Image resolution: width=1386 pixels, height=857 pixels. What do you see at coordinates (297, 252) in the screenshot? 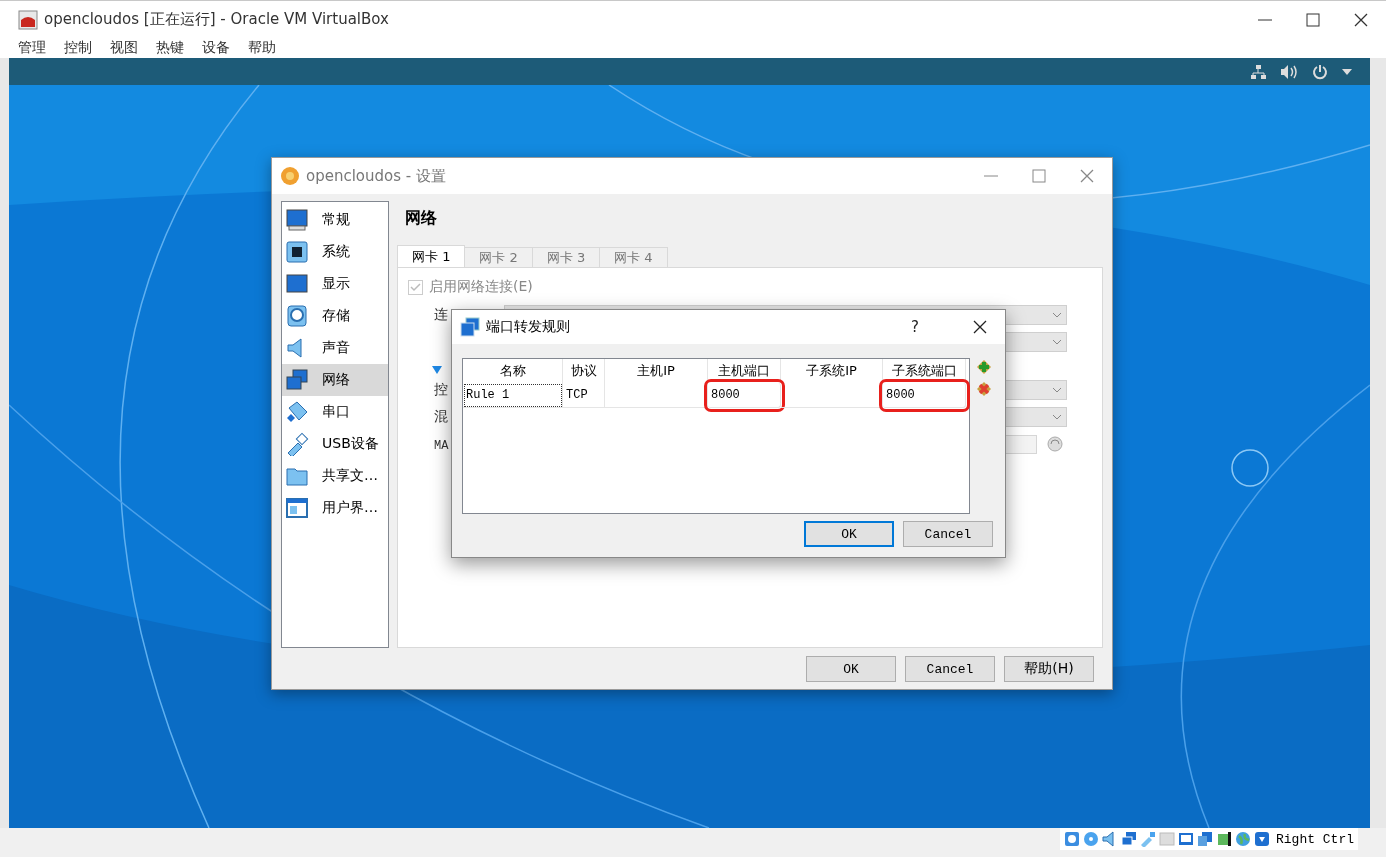
I see `chip-icon` at bounding box center [297, 252].